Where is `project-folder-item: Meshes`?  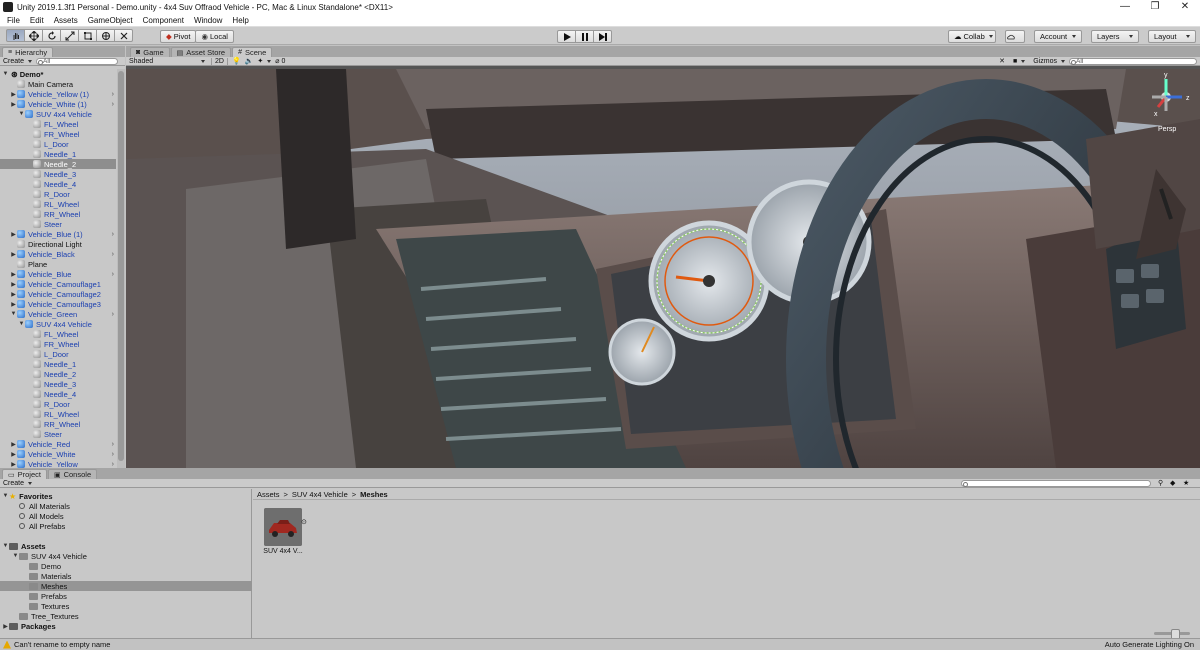 project-folder-item: Meshes is located at coordinates (126, 586).